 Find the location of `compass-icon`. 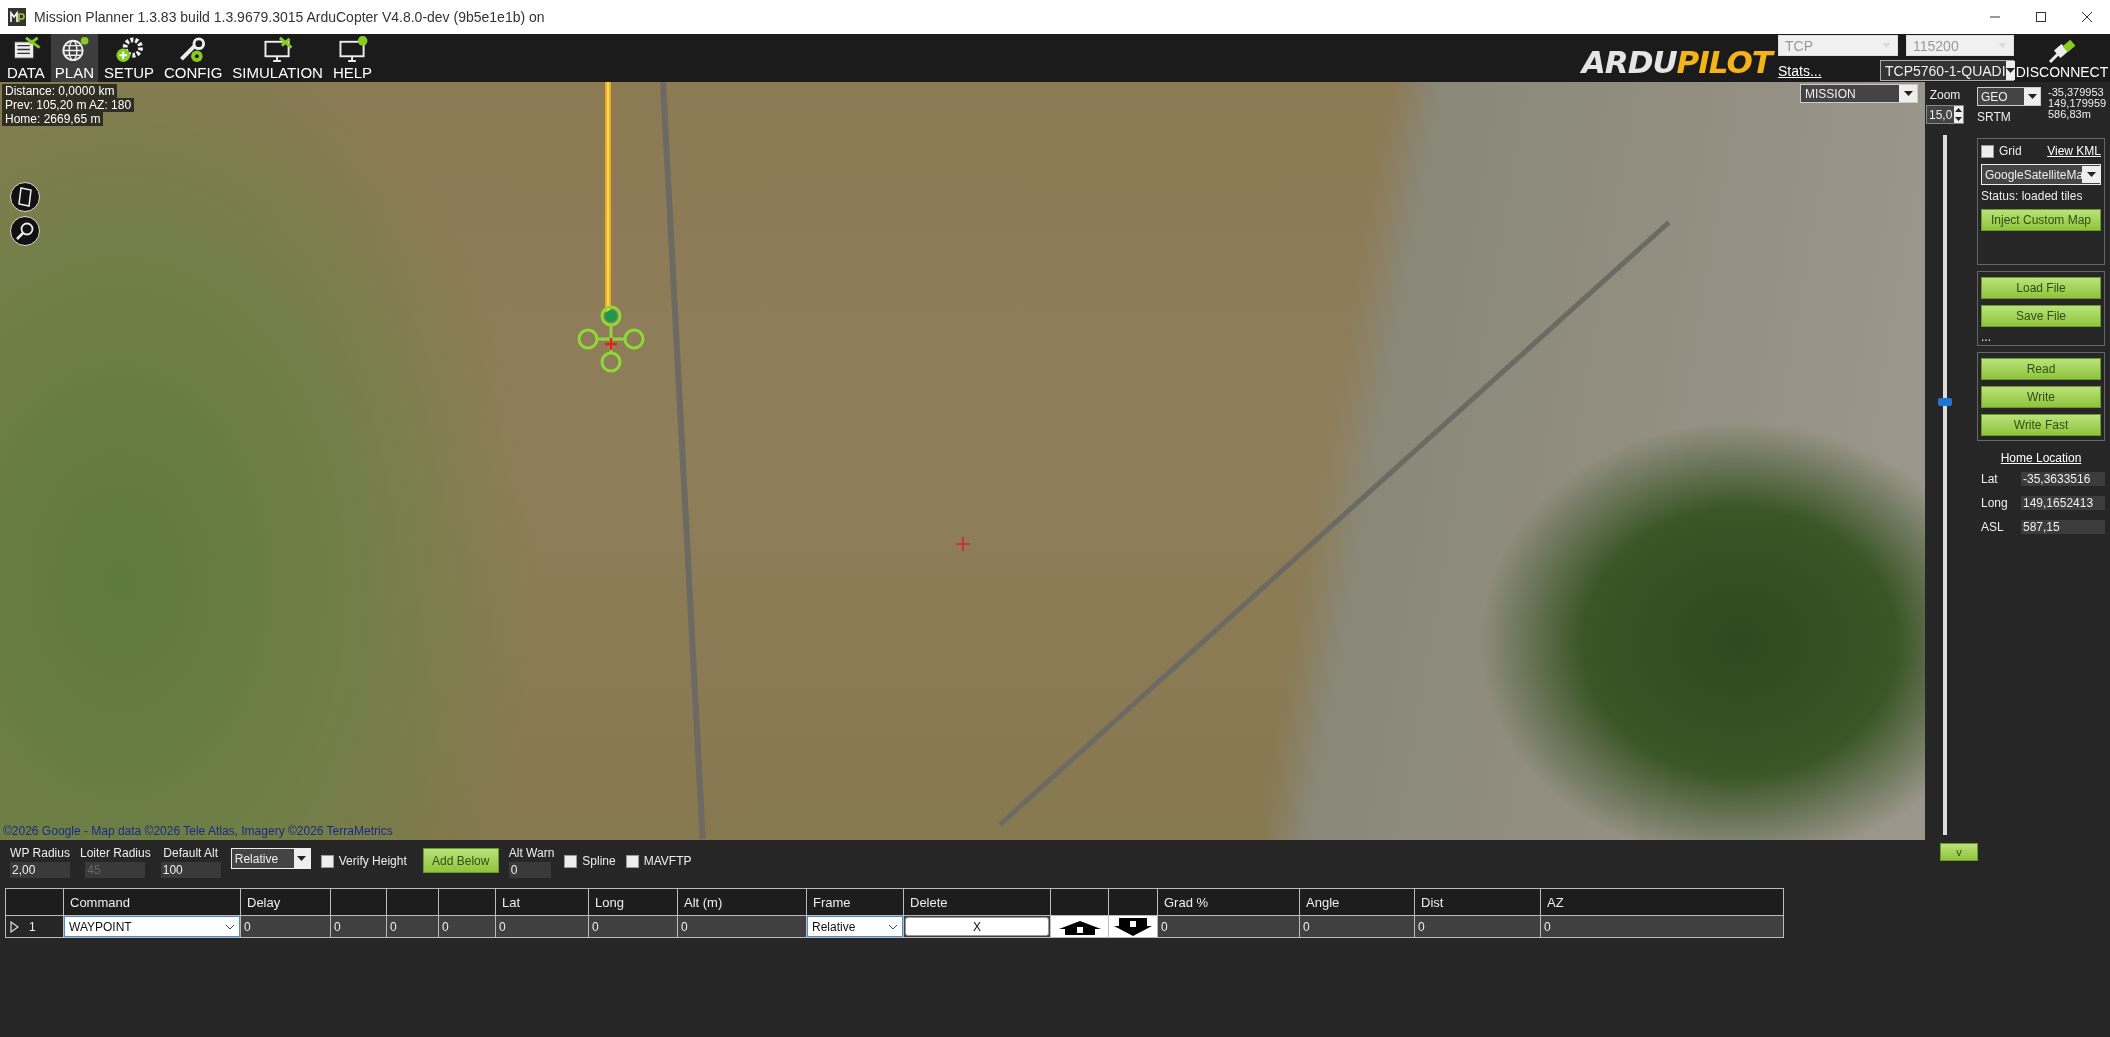

compass-icon is located at coordinates (25, 197).